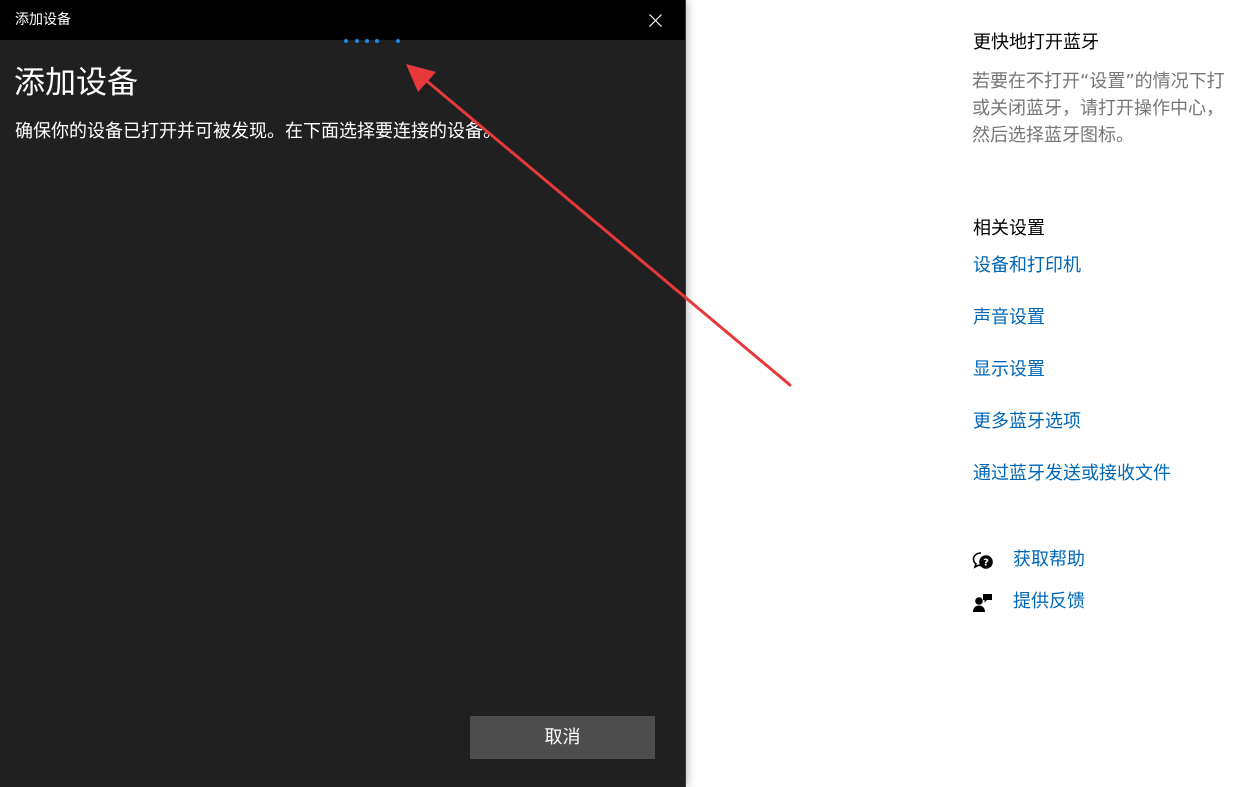 The height and width of the screenshot is (787, 1238). What do you see at coordinates (982, 603) in the screenshot?
I see `feedback-person-icon` at bounding box center [982, 603].